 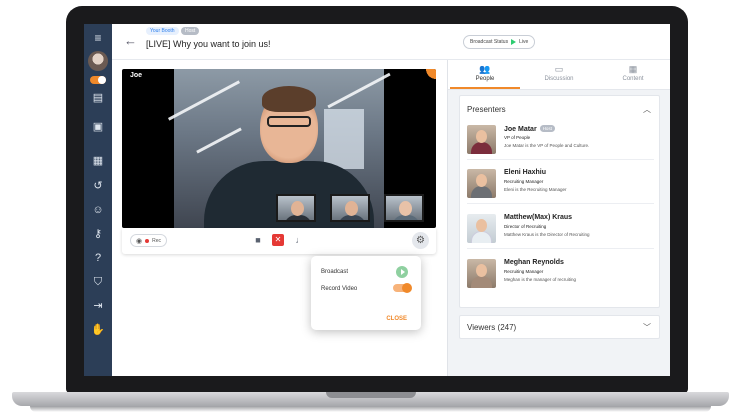 What do you see at coordinates (339, 289) in the screenshot?
I see `record-video-label: Record Video` at bounding box center [339, 289].